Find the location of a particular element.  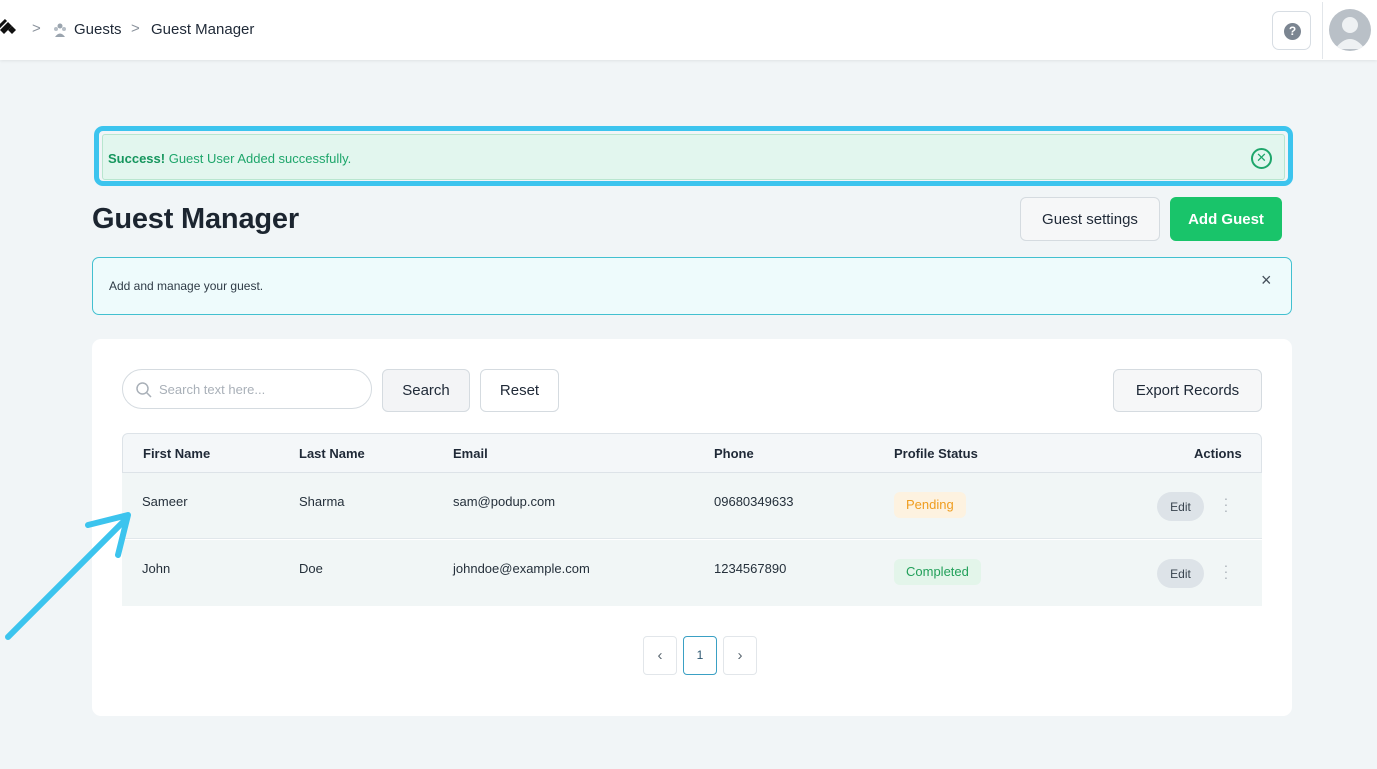

help-icon: ? is located at coordinates (1292, 31).